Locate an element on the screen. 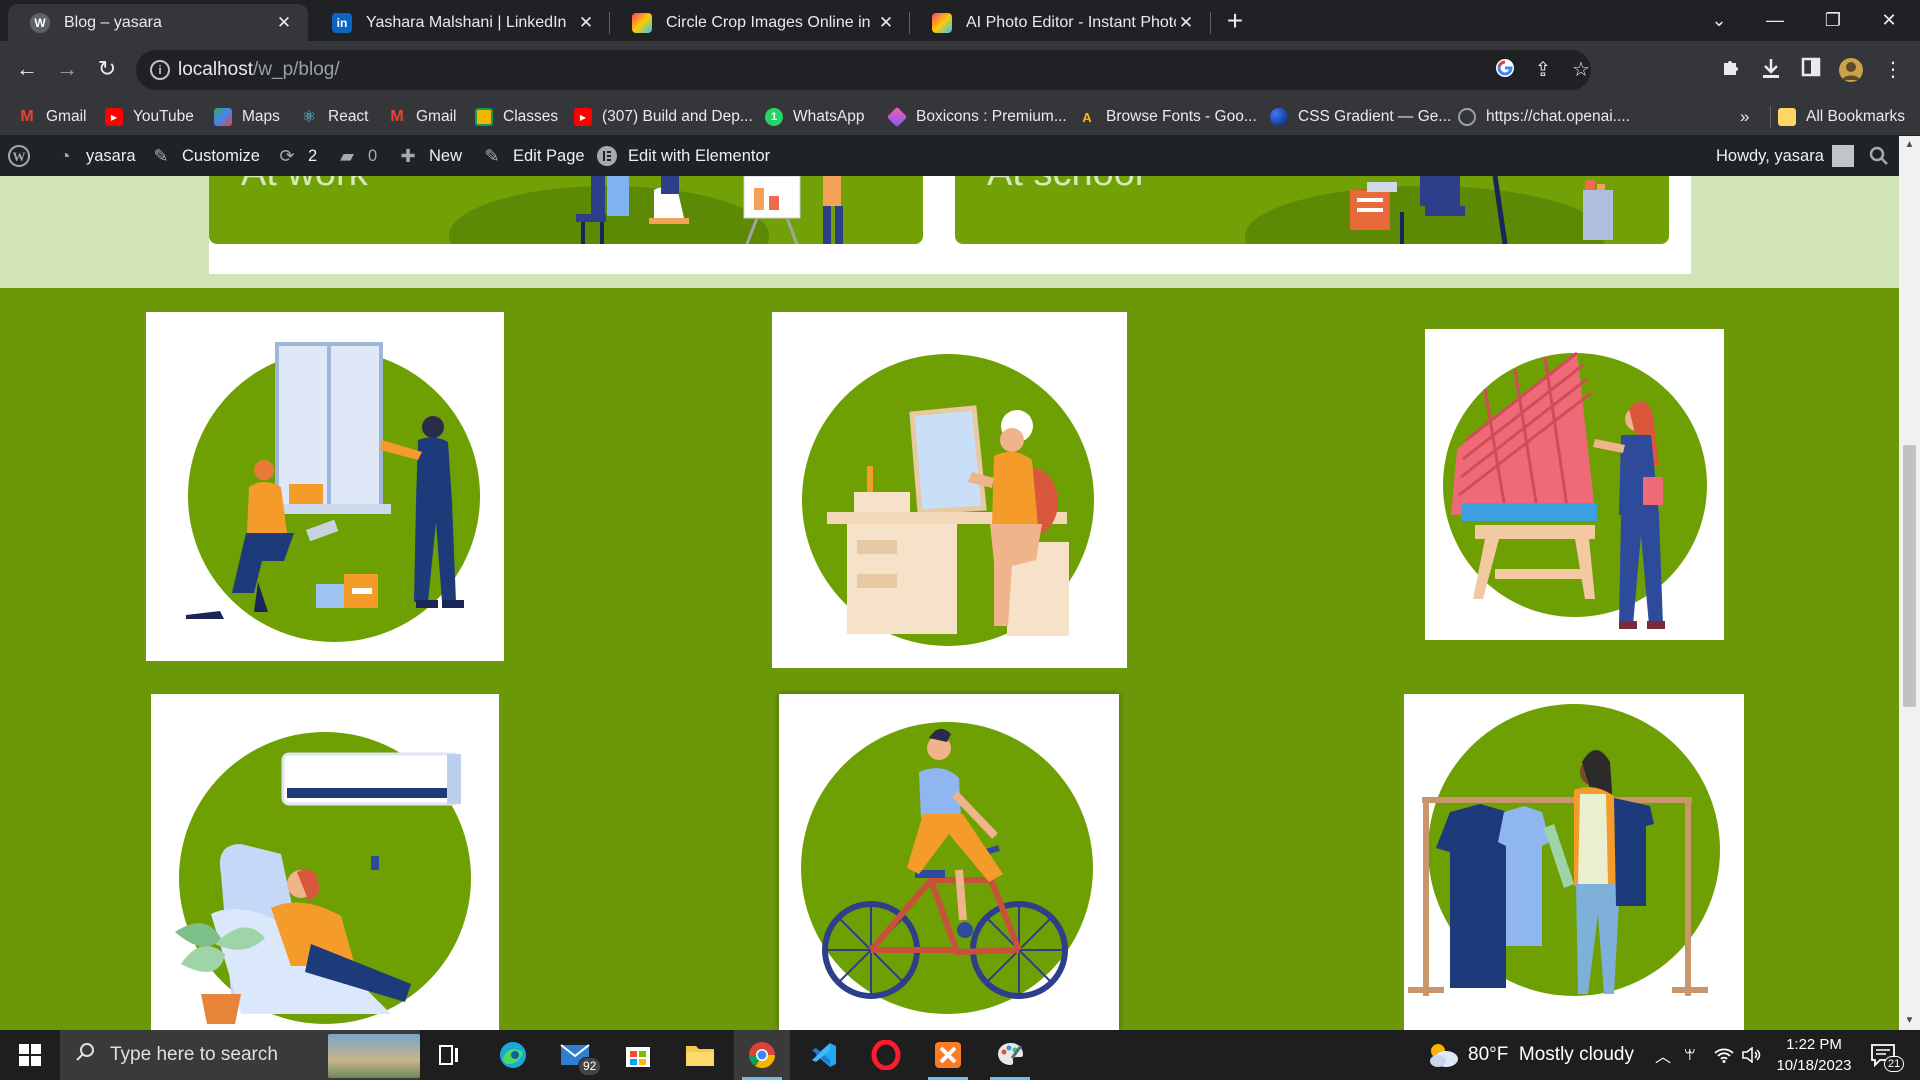  show-hidden-icons-button: ︿ is located at coordinates (1663, 1055).